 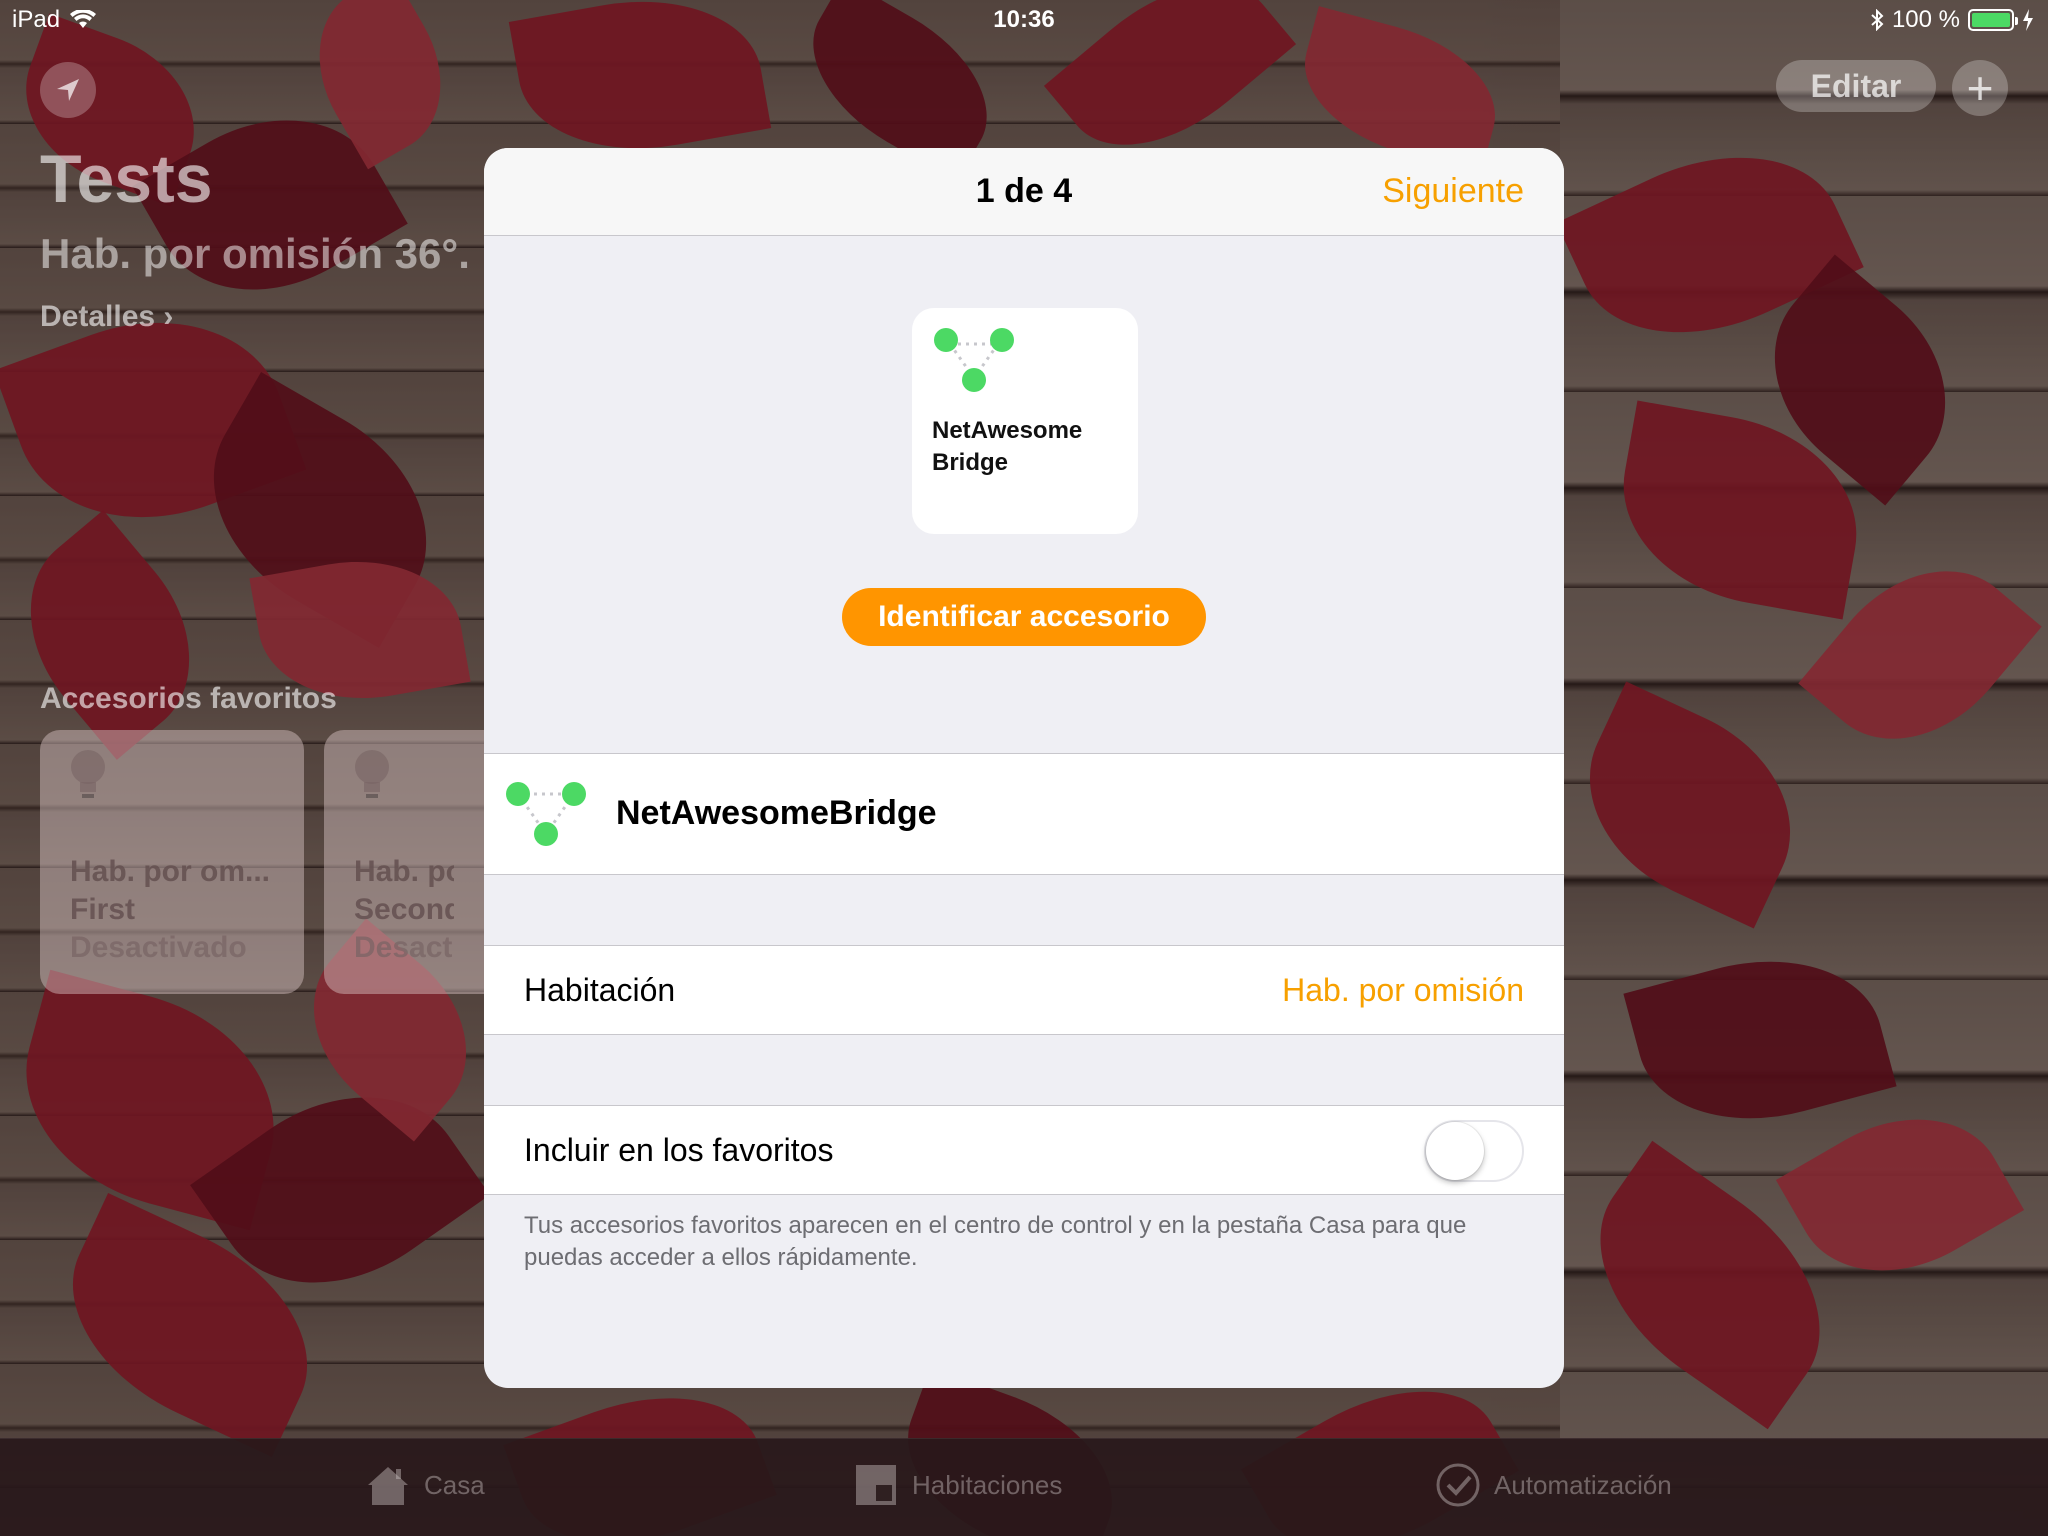 I want to click on tile-room: Hab. por, so click(x=404, y=871).